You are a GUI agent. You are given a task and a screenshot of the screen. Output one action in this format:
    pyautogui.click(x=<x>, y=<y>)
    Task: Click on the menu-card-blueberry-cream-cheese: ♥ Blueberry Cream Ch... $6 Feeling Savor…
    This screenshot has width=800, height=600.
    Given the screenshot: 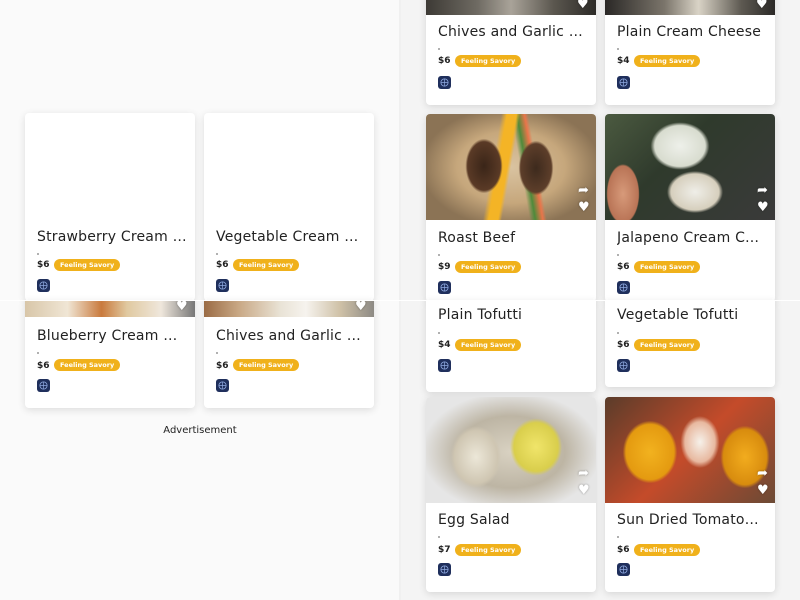 What is the action you would take?
    pyautogui.click(x=110, y=354)
    